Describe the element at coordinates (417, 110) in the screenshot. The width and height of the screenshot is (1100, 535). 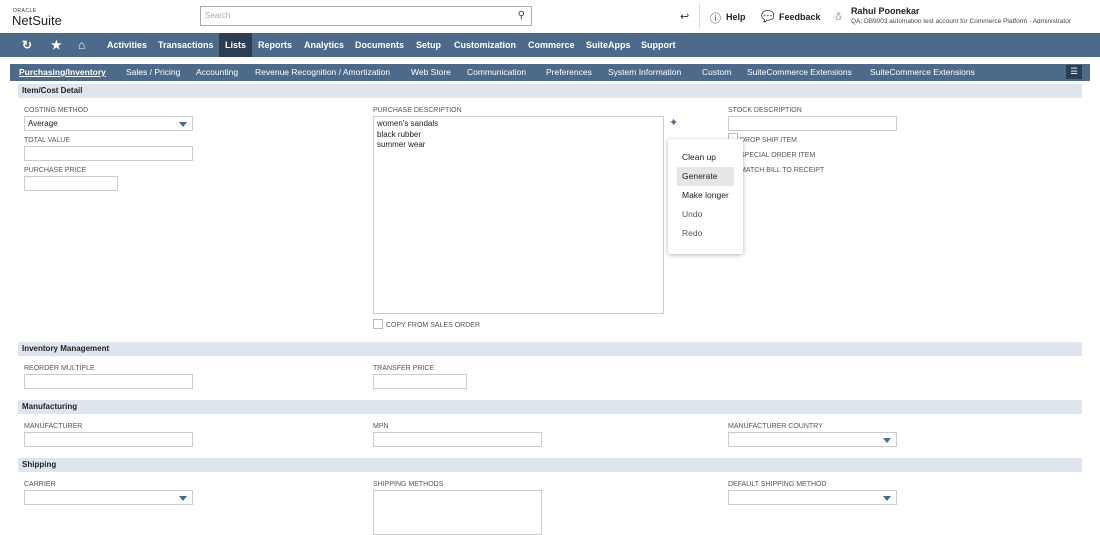
I see `purchase-description-label: PURCHASE DESCRIPTION` at that location.